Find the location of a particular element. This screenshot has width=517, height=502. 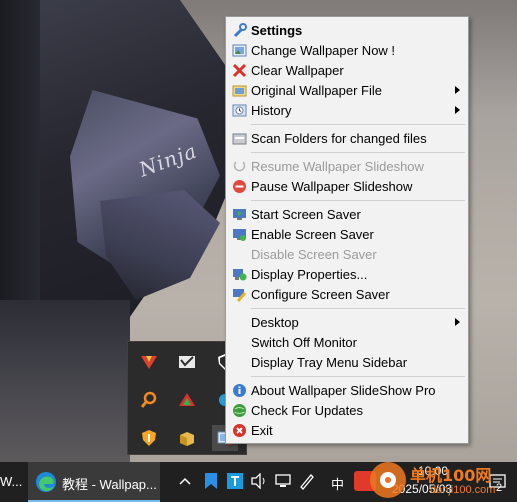

show-hidden-icons-chevron-icon is located at coordinates (185, 481).